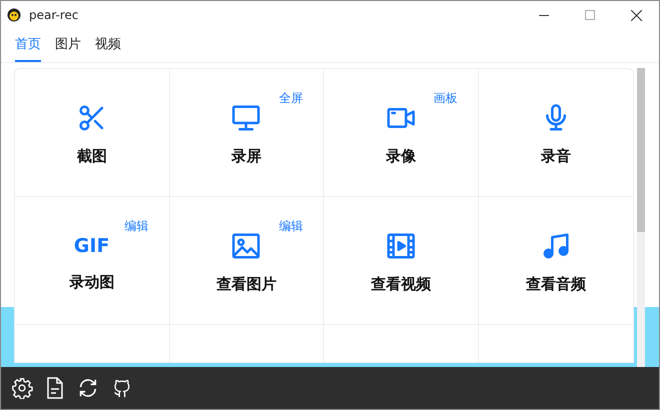 The height and width of the screenshot is (410, 660). I want to click on tile-tag-link: 画板, so click(446, 98).